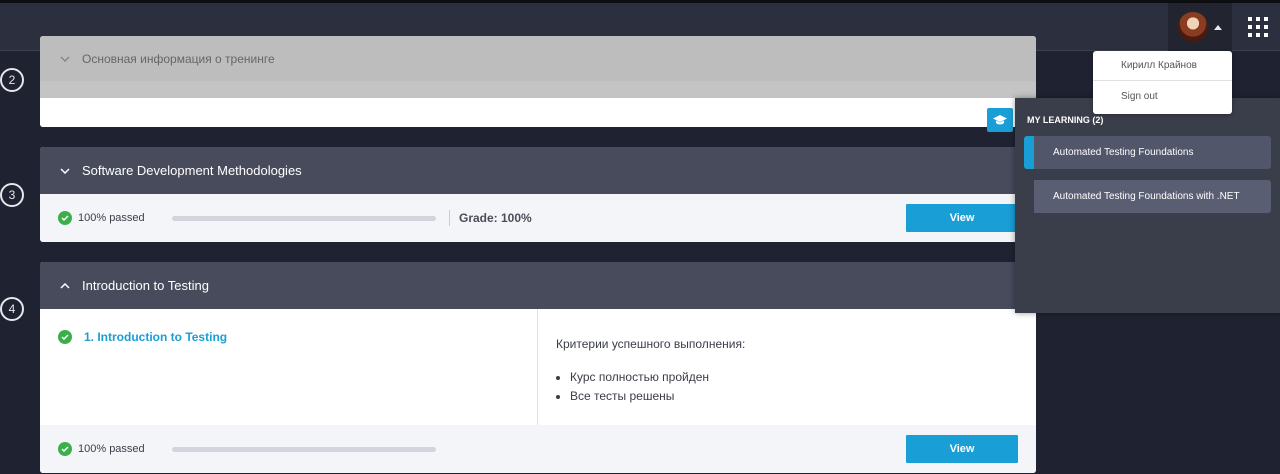  Describe the element at coordinates (538, 285) in the screenshot. I see `module-header: Introduction to Testing` at that location.